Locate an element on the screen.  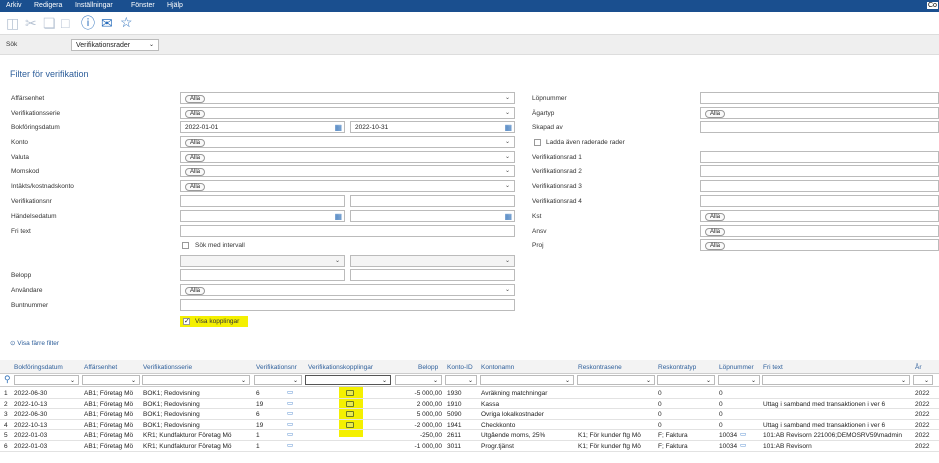
agartyp-select: Alla is located at coordinates (819, 113).